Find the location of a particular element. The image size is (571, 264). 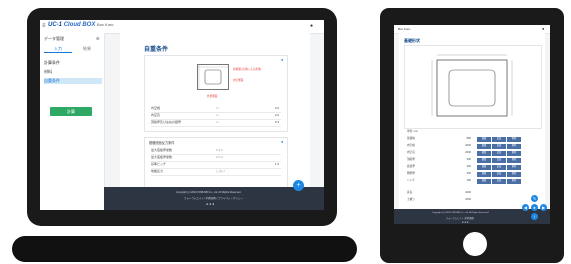

tablet-home-button is located at coordinates (475, 244).